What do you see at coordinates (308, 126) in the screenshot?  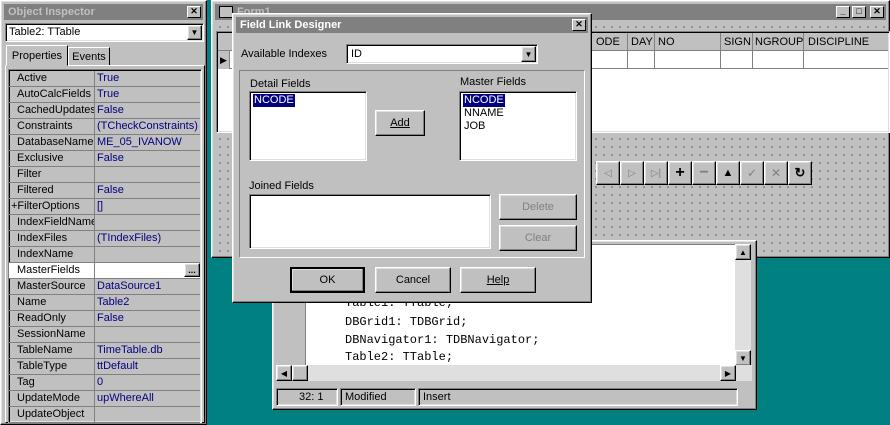 I see `detail-fields-list: NCODE` at bounding box center [308, 126].